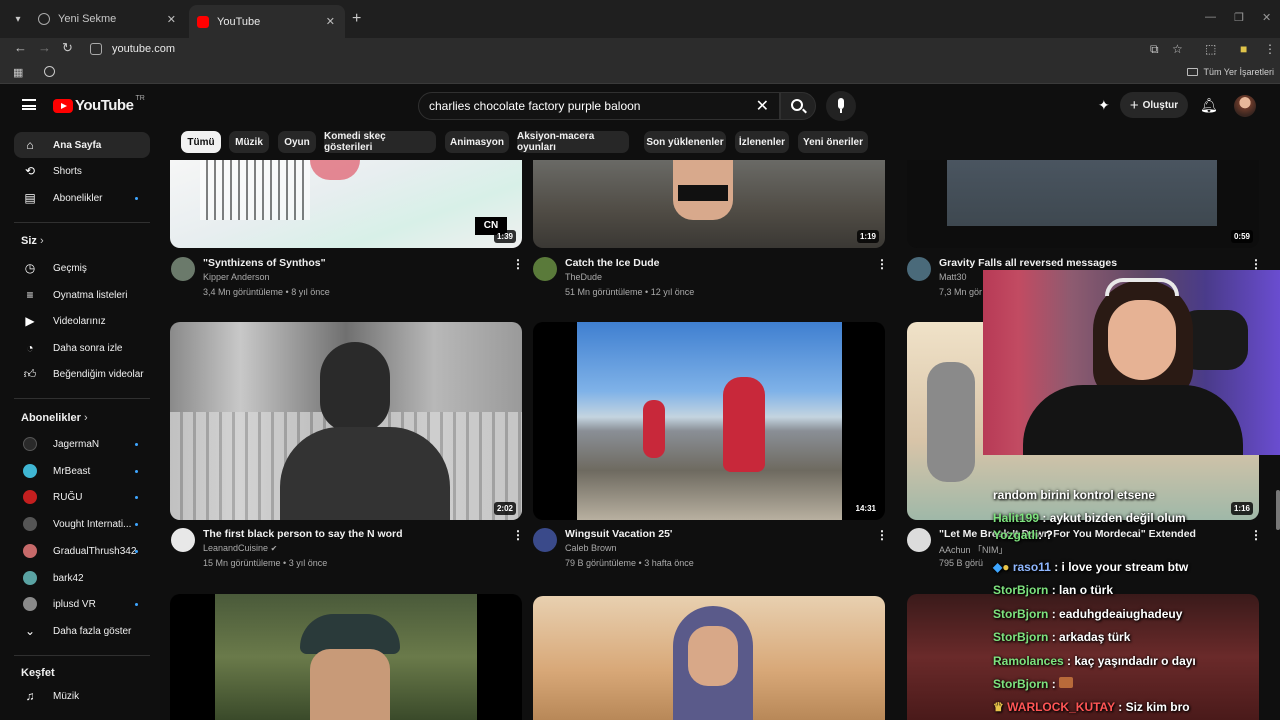  What do you see at coordinates (44, 47) in the screenshot?
I see `forward-arrow-icon: →` at bounding box center [44, 47].